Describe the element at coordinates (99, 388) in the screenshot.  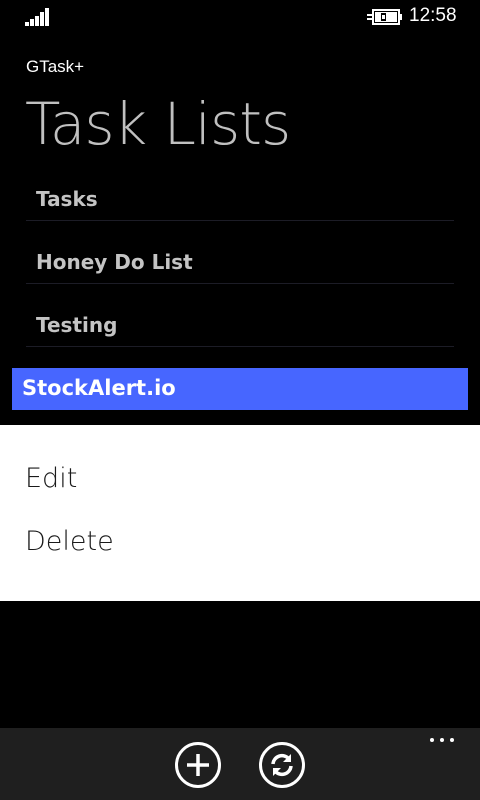
I see `selected-list-item-label: StockAlert.io` at that location.